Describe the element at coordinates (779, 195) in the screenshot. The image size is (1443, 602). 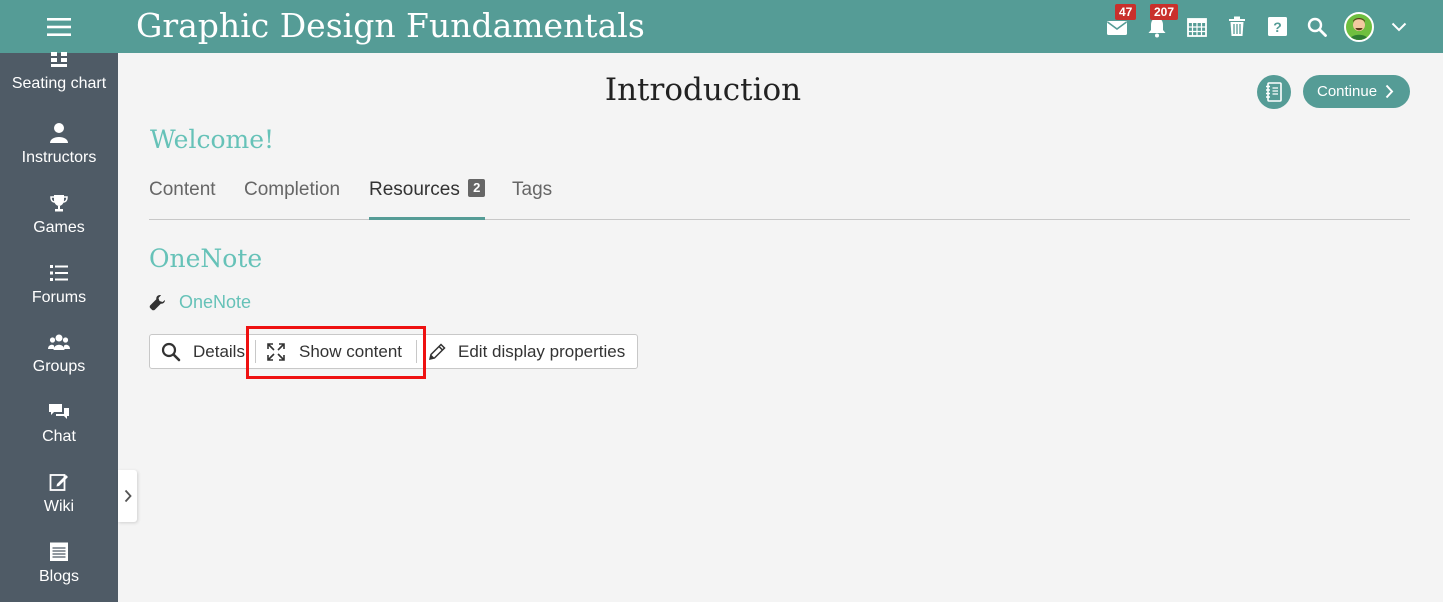
I see `tab-bar: Content Completion Resources 2 Tags` at that location.